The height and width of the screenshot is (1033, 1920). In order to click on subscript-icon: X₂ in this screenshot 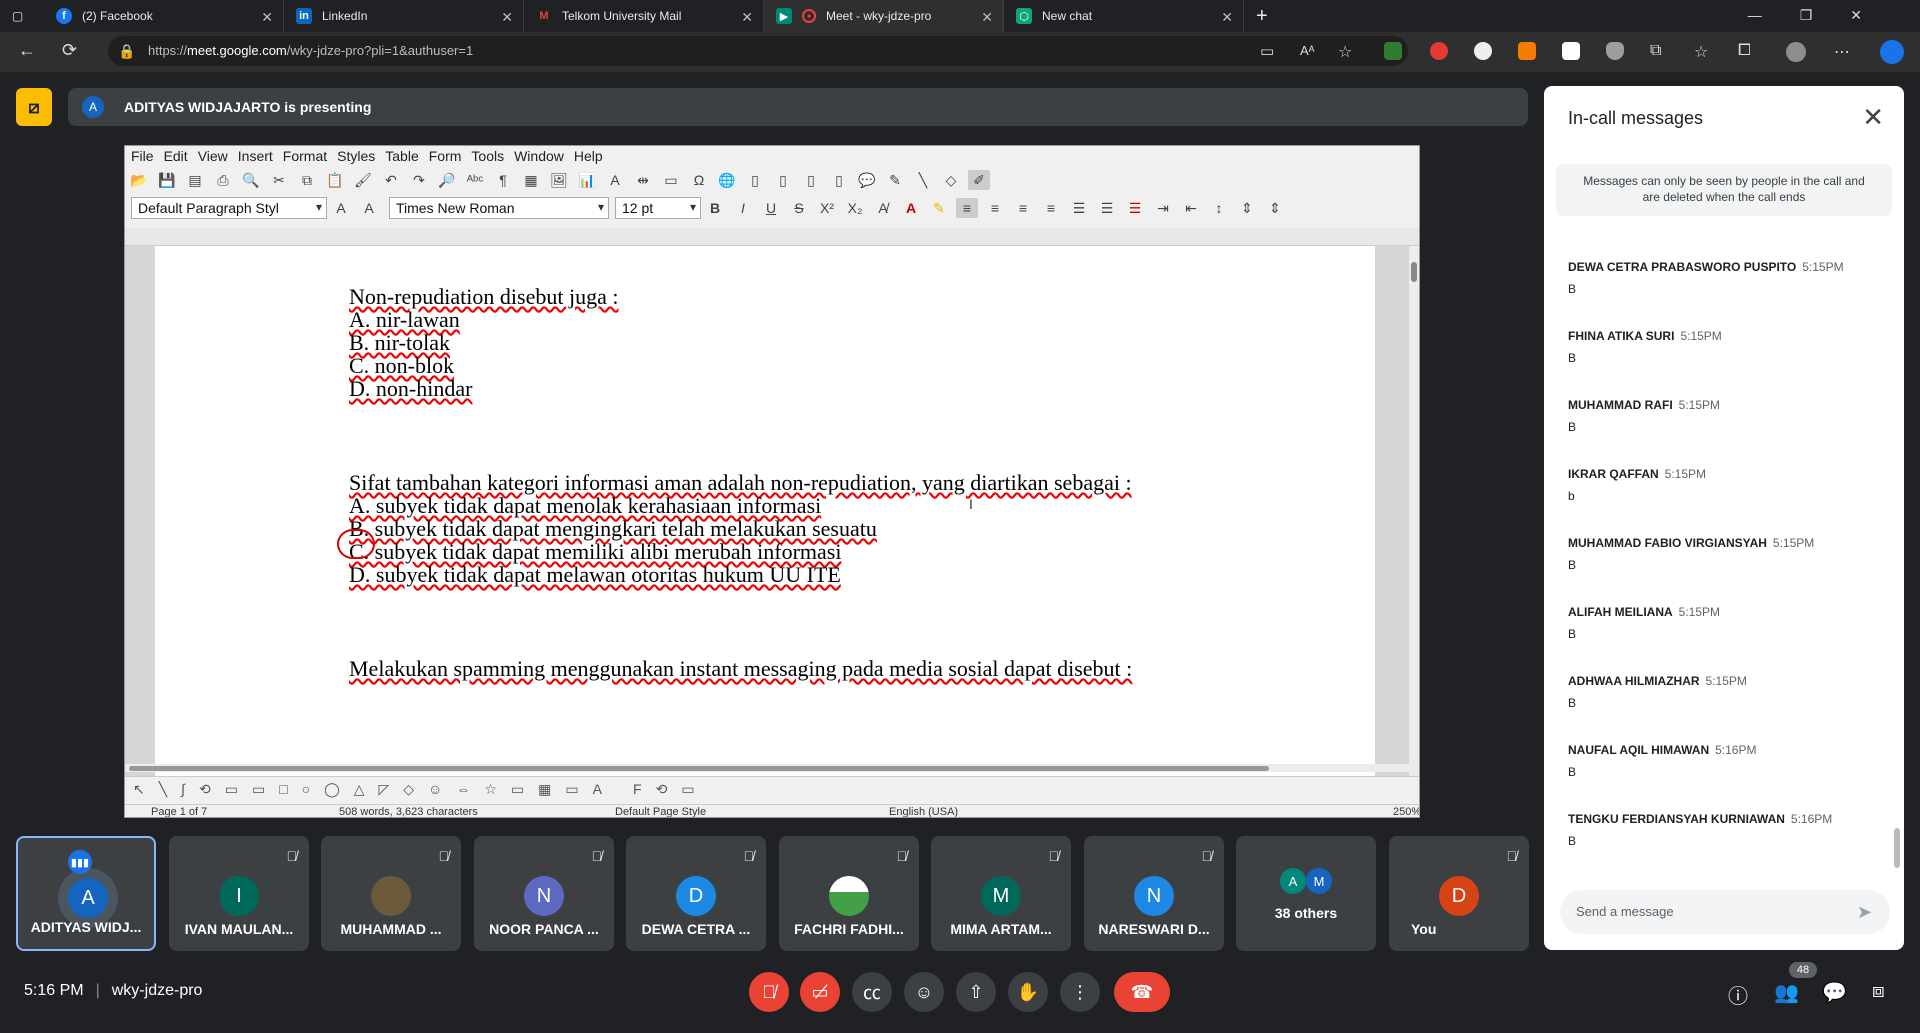, I will do `click(855, 208)`.